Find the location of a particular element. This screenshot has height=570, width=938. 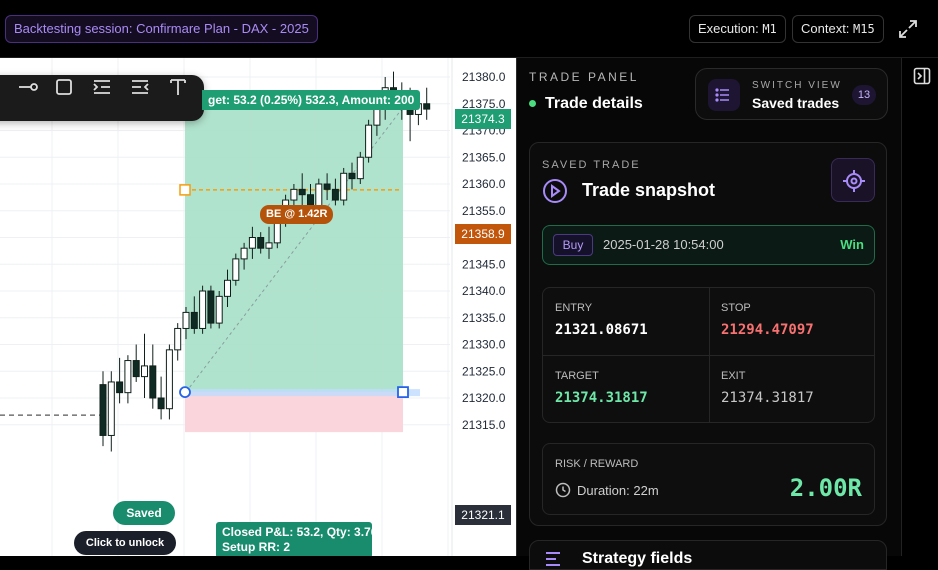

switch-view-value: Saved trades is located at coordinates (796, 103).